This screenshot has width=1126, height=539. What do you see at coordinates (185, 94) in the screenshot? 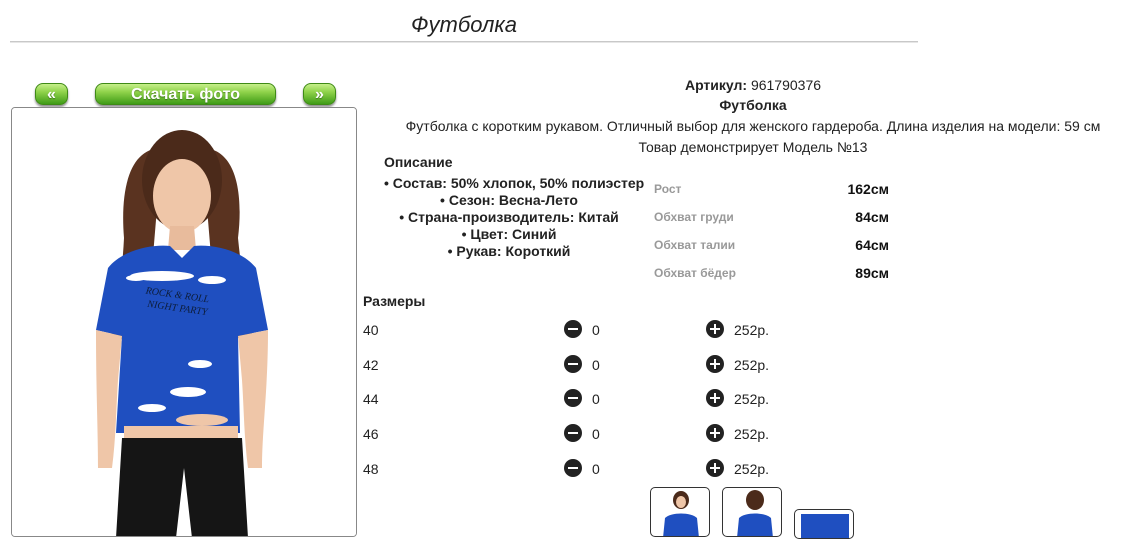
I see `download-photo-button: Скачать фото` at bounding box center [185, 94].